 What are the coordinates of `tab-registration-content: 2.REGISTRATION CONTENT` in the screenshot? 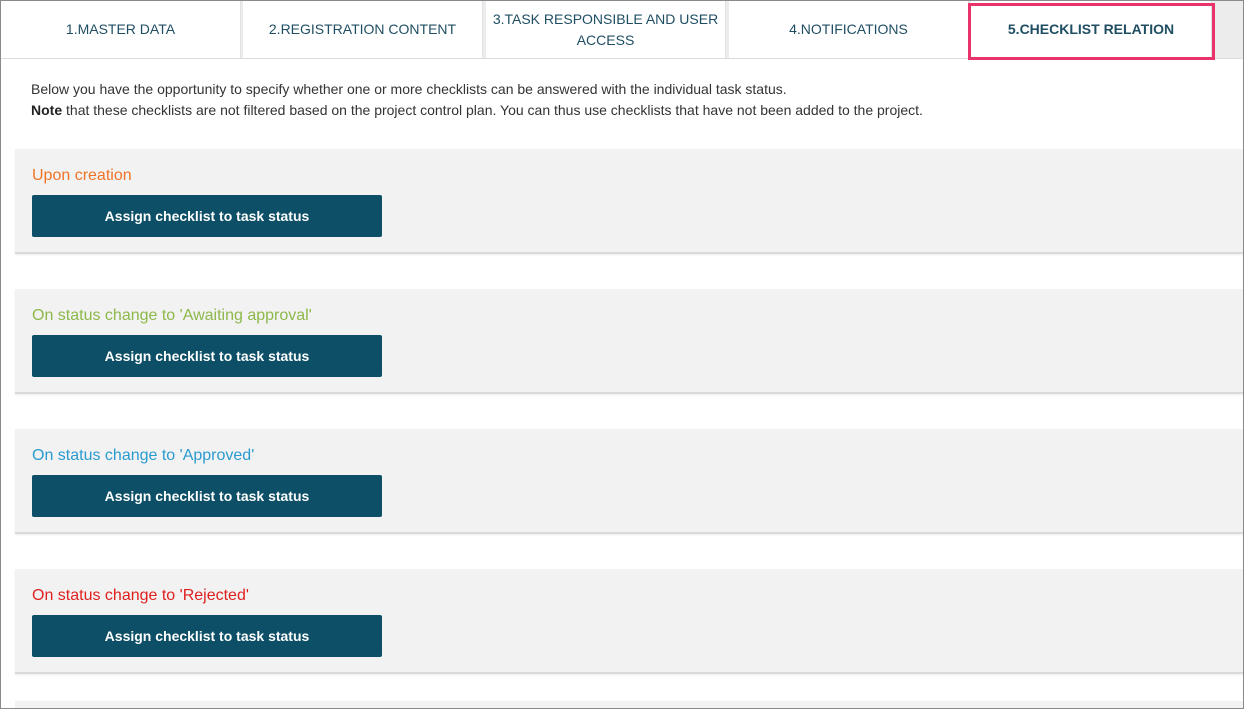 It's located at (363, 29).